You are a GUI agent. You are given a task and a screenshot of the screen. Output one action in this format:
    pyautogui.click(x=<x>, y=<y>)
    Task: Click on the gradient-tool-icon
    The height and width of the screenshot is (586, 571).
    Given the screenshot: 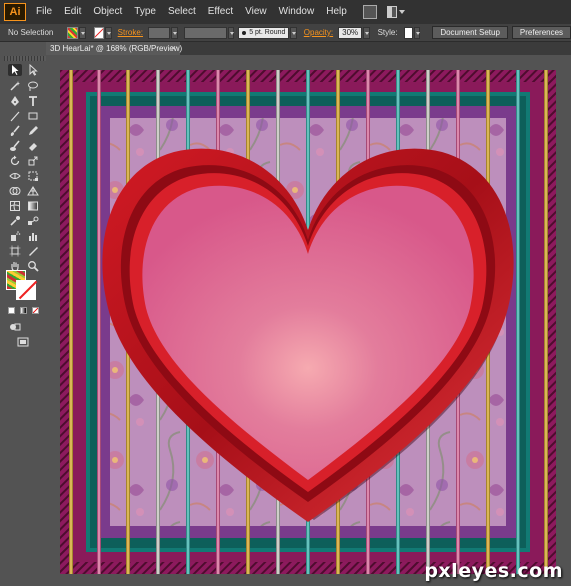 What is the action you would take?
    pyautogui.click(x=33, y=206)
    